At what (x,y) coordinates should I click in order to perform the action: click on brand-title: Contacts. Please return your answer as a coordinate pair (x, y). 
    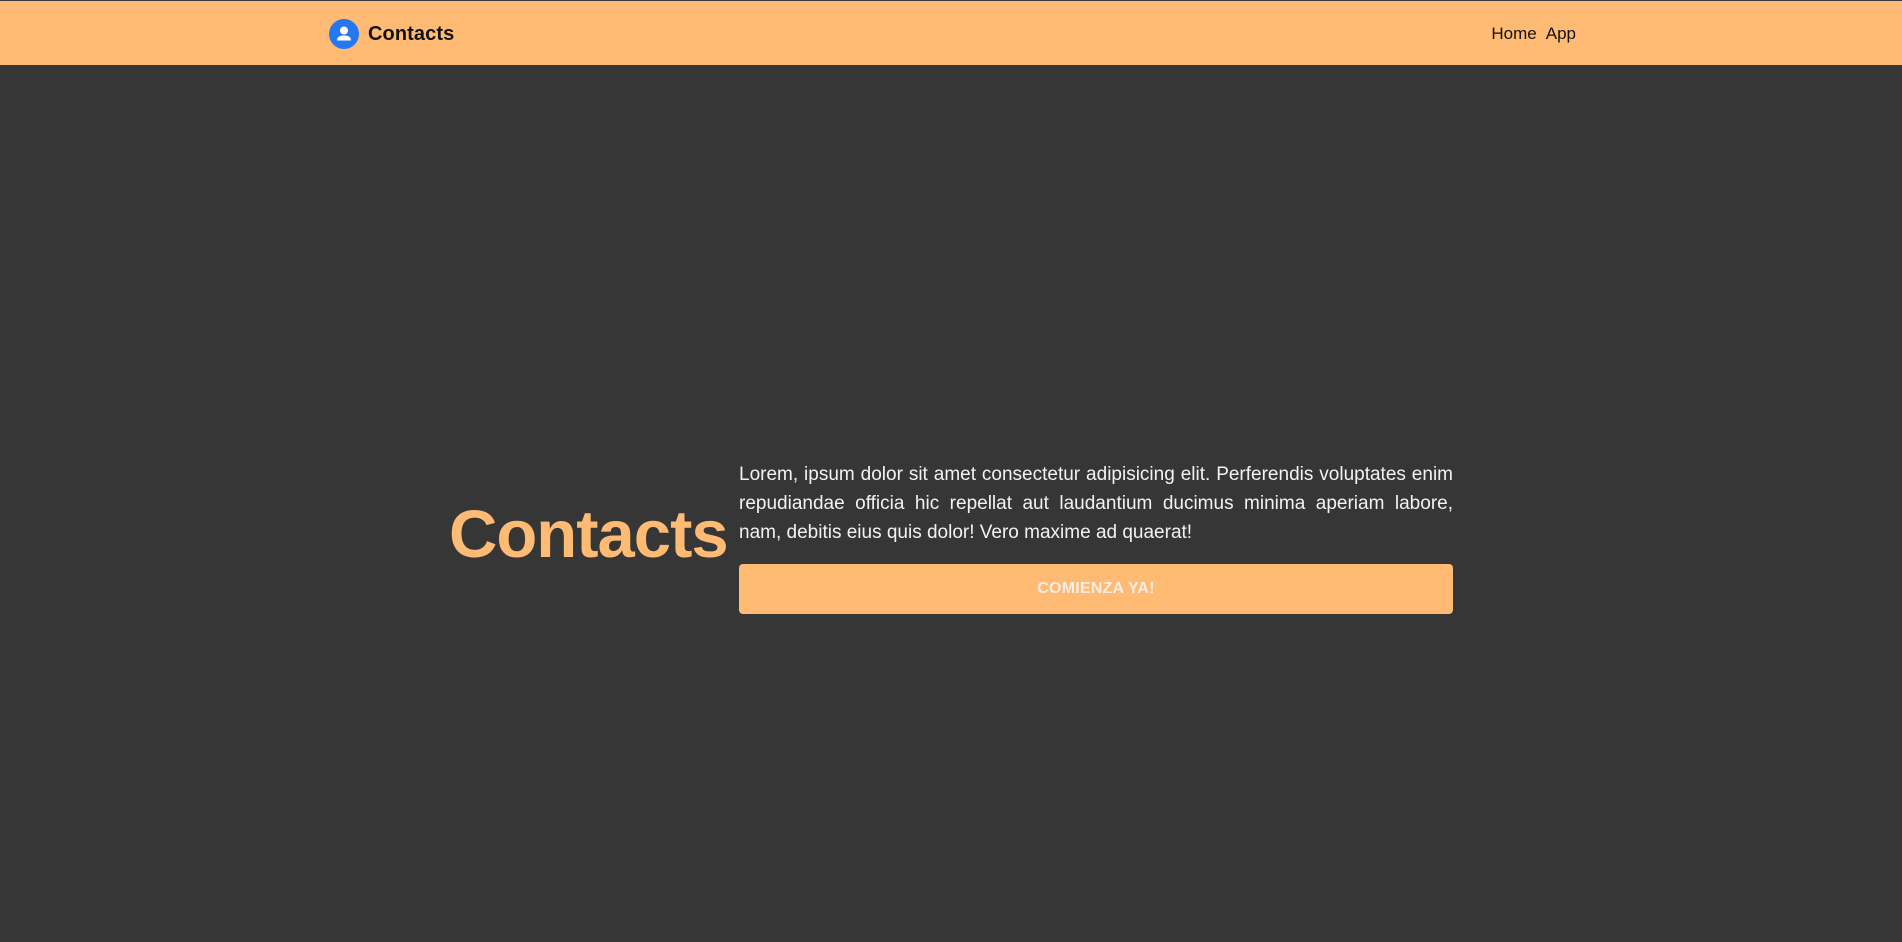
    Looking at the image, I should click on (411, 33).